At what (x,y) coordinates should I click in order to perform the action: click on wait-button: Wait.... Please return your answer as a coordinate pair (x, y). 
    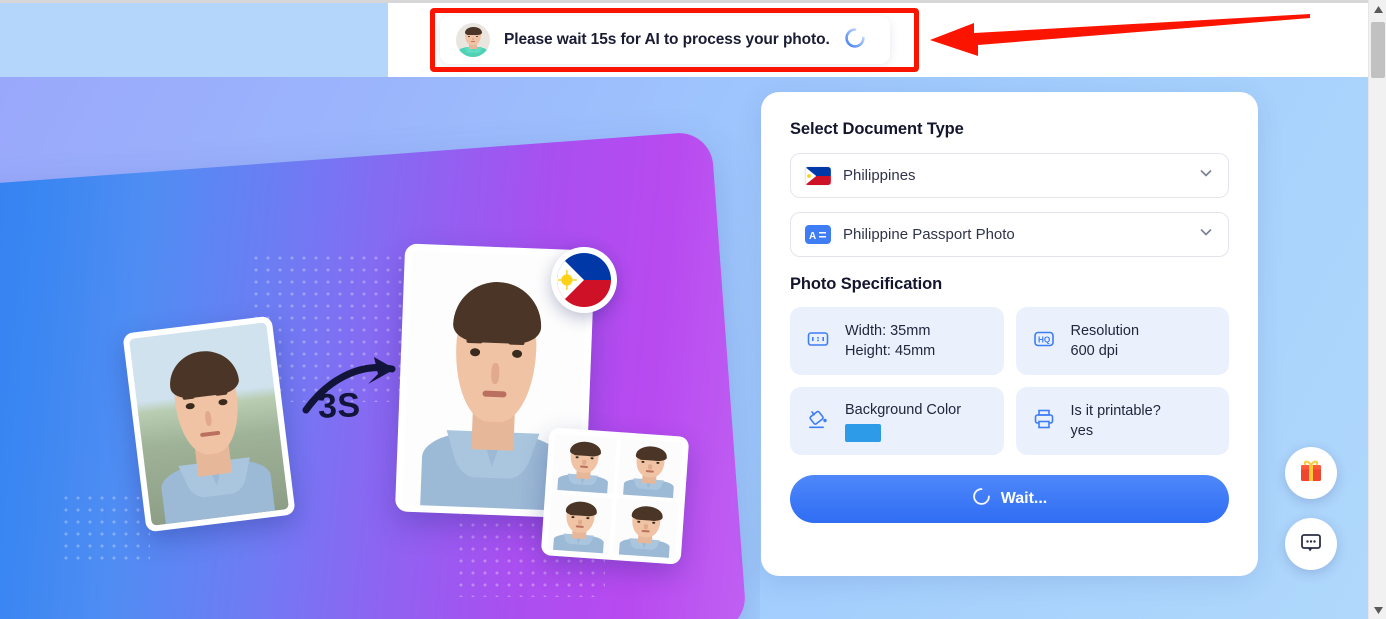
    Looking at the image, I should click on (1009, 499).